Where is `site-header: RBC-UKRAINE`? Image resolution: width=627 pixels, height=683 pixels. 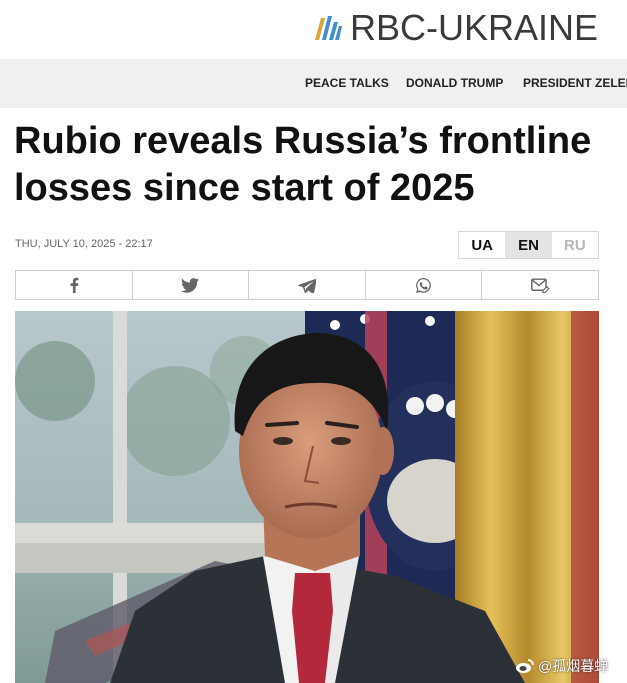 site-header: RBC-UKRAINE is located at coordinates (313, 29).